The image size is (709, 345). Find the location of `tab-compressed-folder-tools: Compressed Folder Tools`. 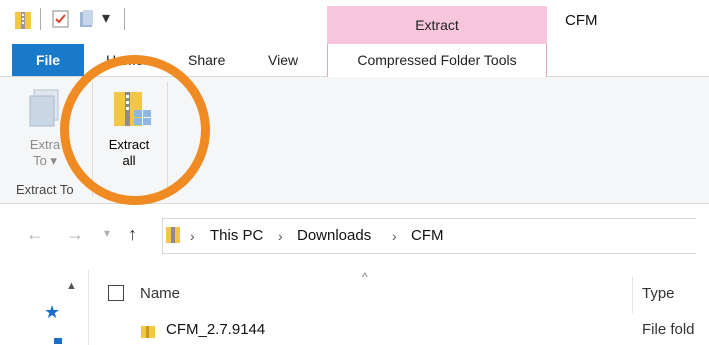

tab-compressed-folder-tools: Compressed Folder Tools is located at coordinates (437, 60).